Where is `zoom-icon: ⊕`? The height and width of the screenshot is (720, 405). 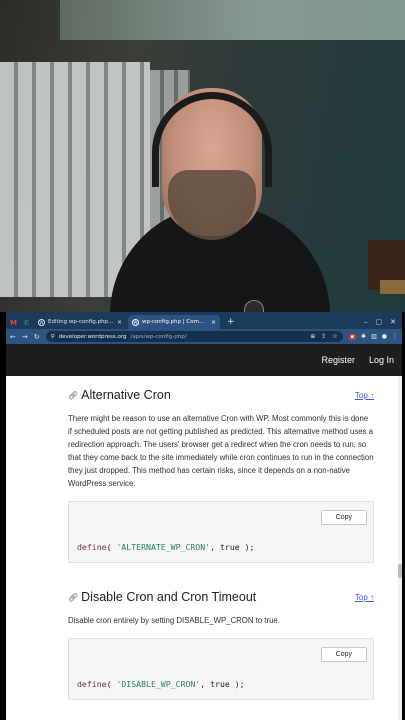
zoom-icon: ⊕ is located at coordinates (312, 336).